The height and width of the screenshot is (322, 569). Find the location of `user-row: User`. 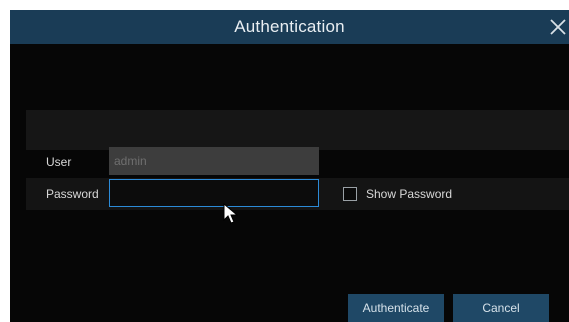

user-row: User is located at coordinates (297, 162).